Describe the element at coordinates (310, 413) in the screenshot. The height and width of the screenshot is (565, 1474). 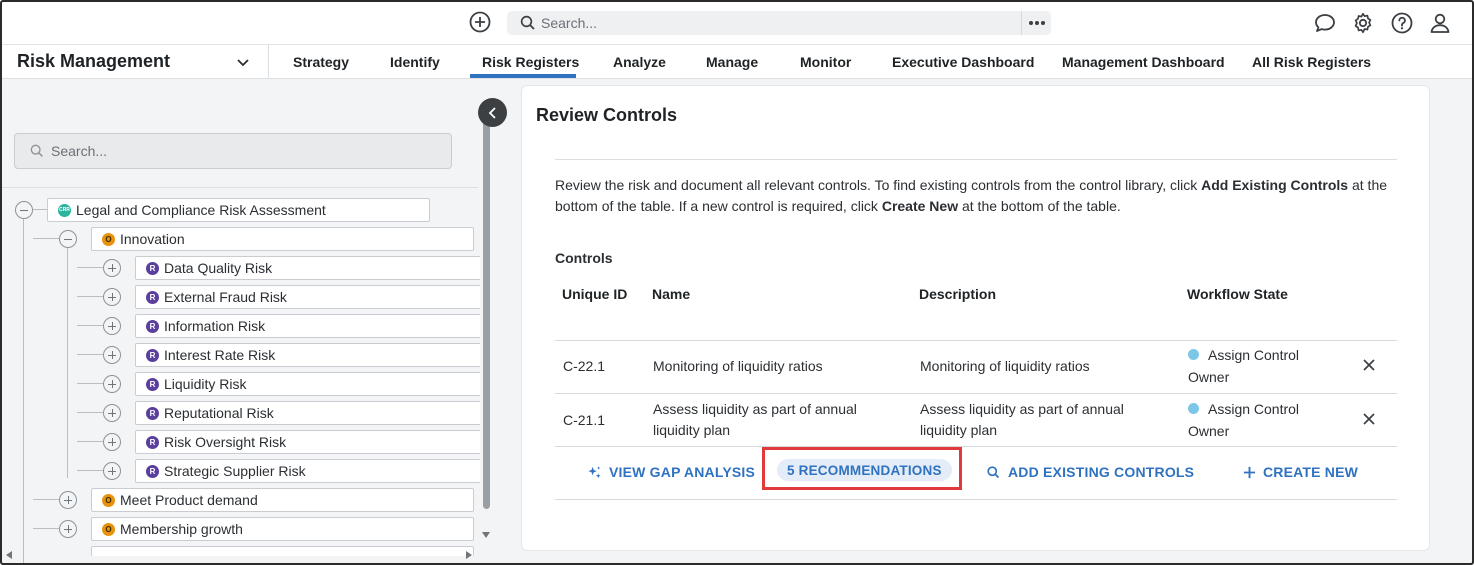
I see `tree-node-risk: R Reputational Risk` at that location.